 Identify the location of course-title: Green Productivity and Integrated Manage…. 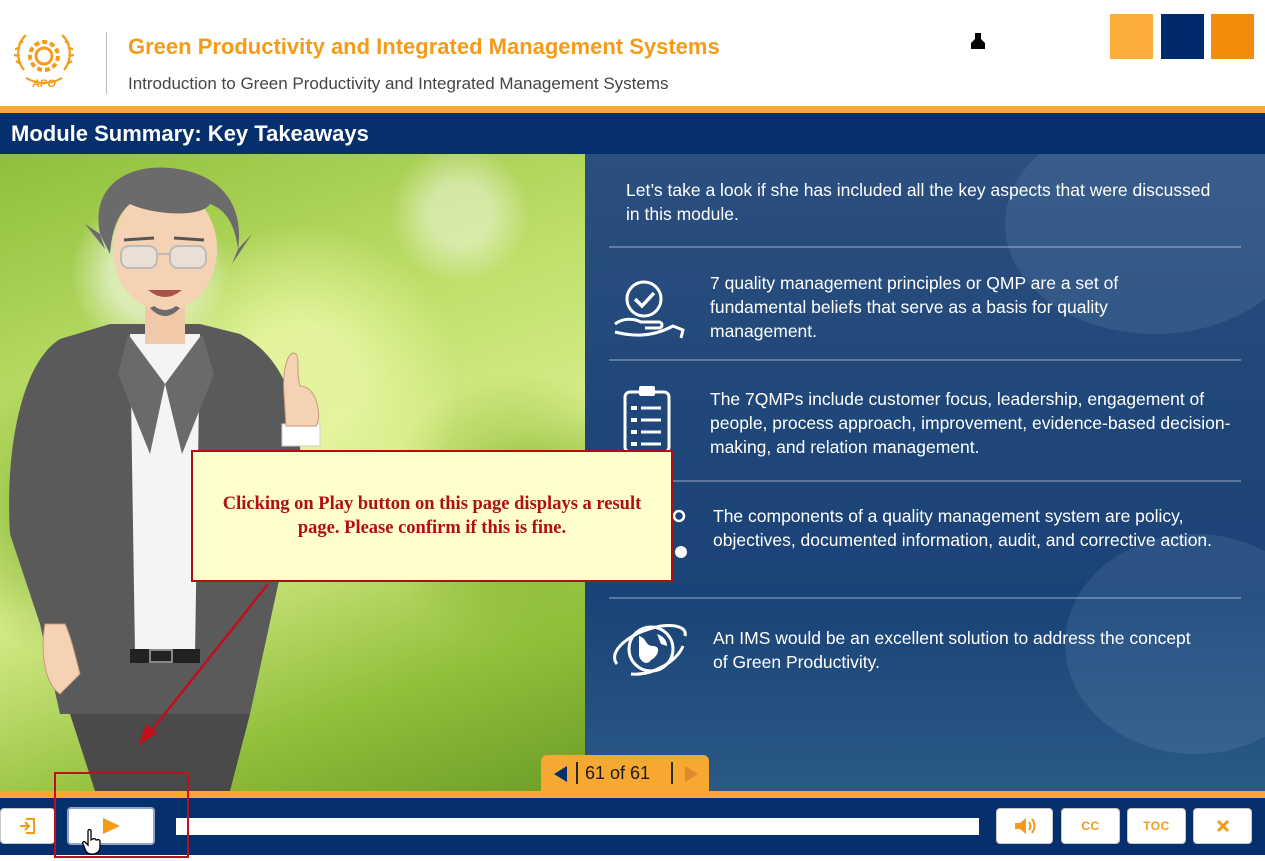
(424, 46).